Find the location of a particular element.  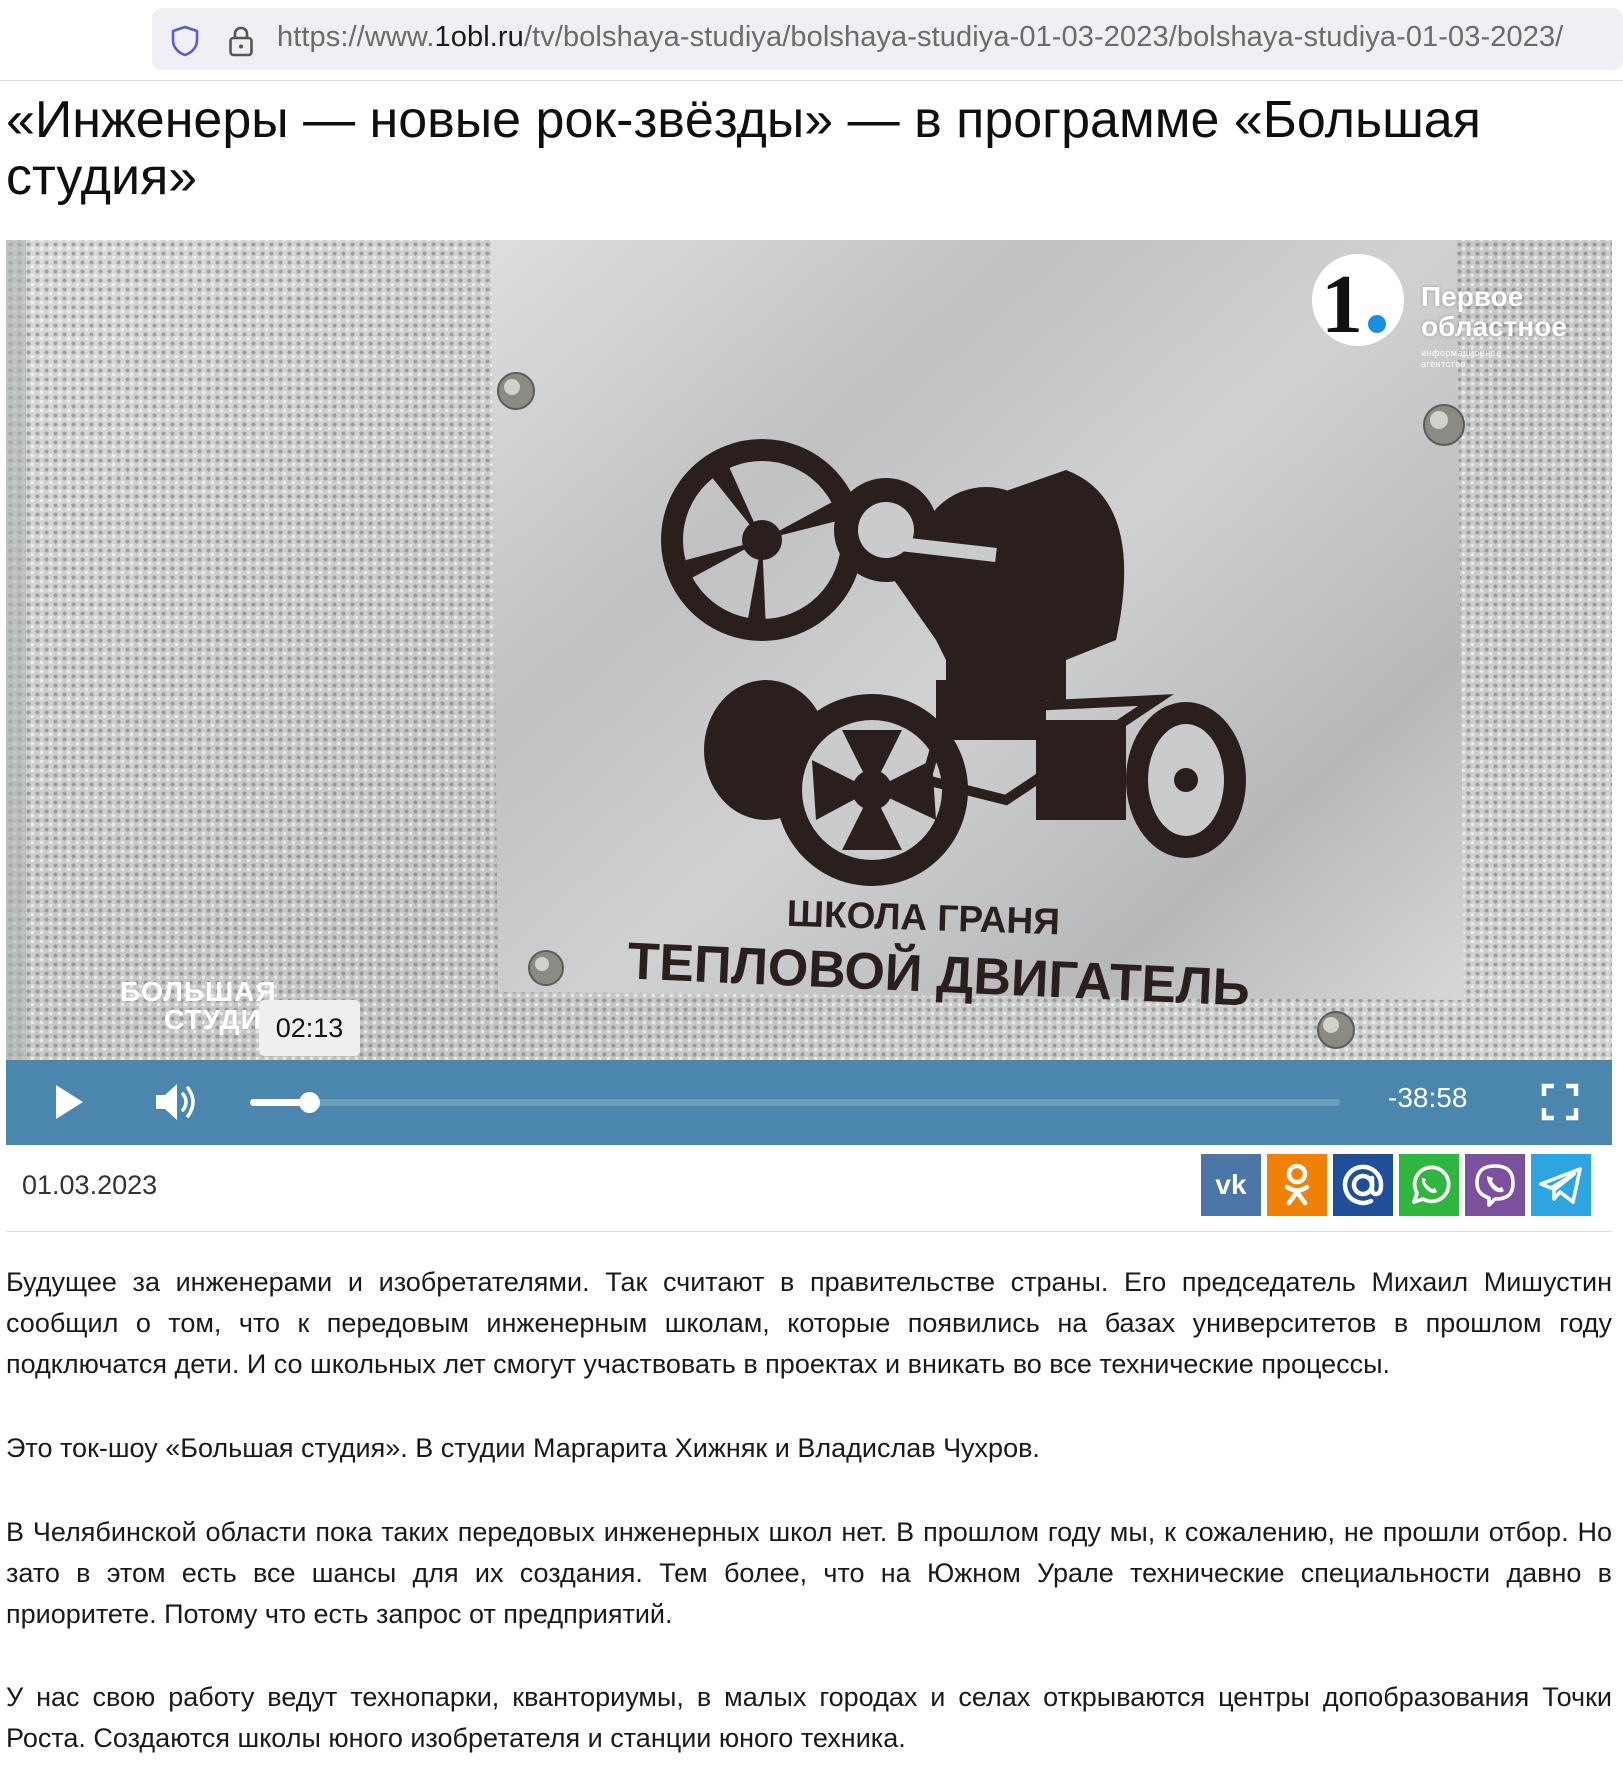

play-icon is located at coordinates (69, 1102).